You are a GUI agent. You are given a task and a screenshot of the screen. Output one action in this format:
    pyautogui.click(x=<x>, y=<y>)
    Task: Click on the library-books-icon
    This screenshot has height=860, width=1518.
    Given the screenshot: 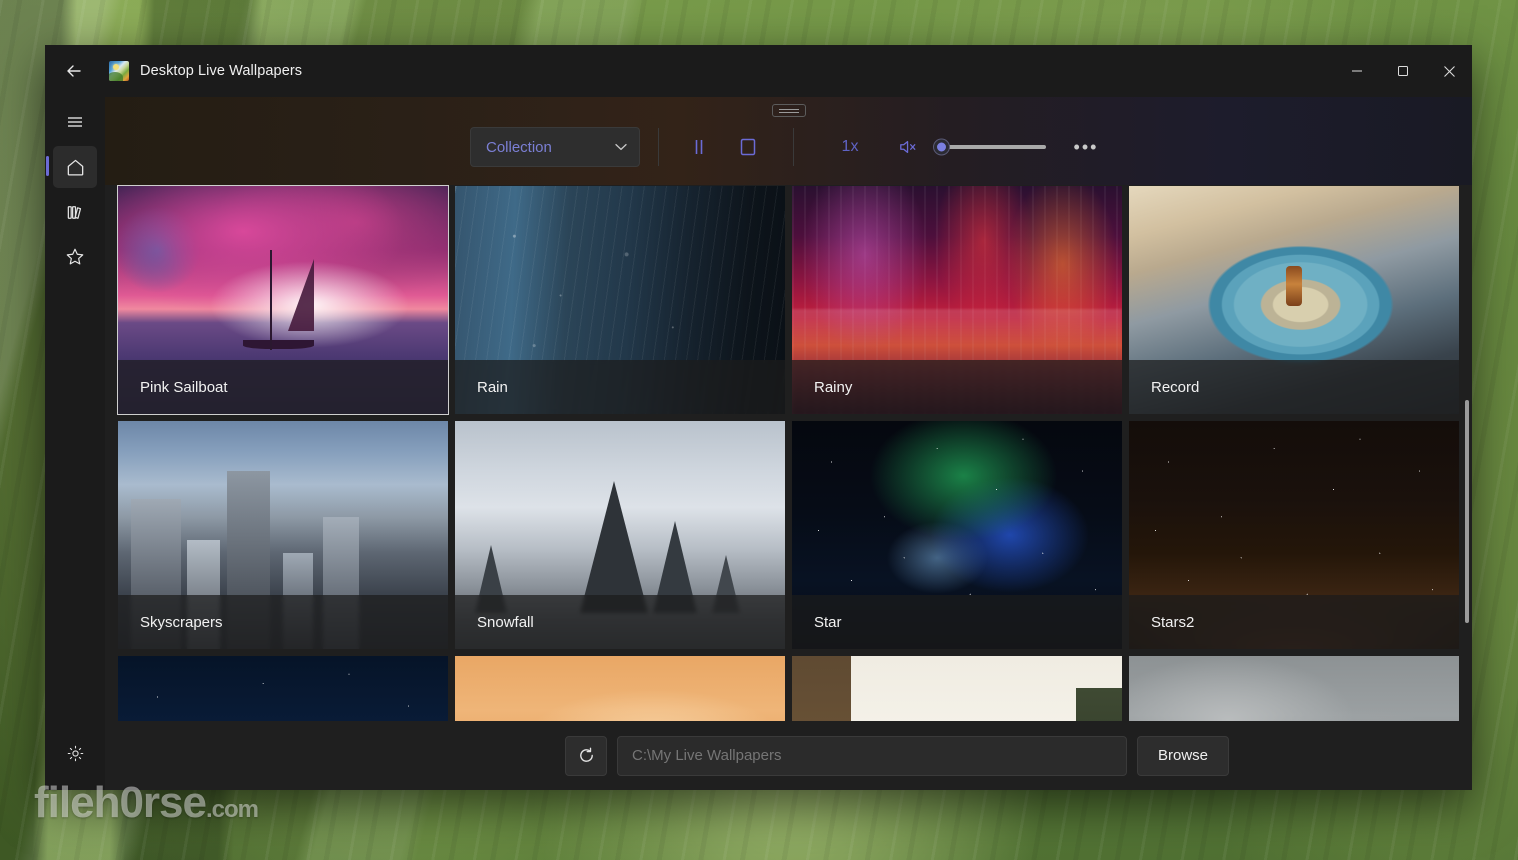 What is the action you would take?
    pyautogui.click(x=75, y=212)
    